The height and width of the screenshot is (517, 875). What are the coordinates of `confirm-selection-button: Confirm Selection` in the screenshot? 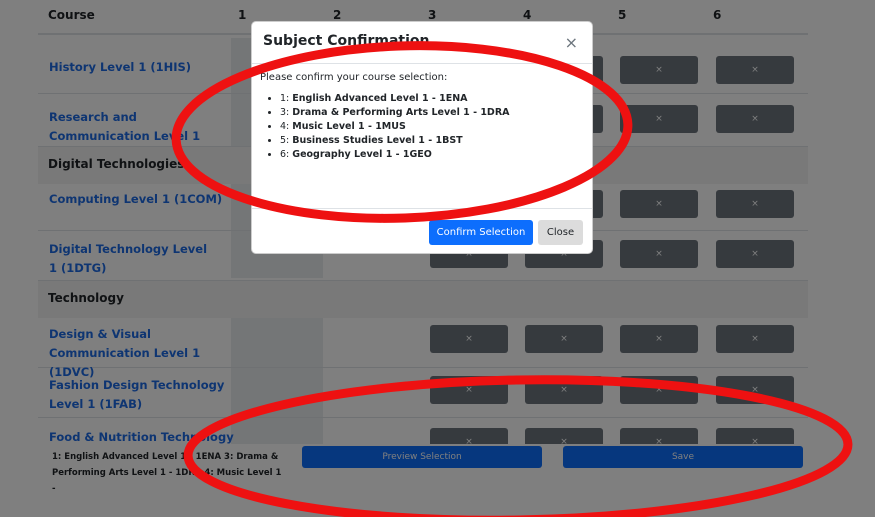 It's located at (481, 232).